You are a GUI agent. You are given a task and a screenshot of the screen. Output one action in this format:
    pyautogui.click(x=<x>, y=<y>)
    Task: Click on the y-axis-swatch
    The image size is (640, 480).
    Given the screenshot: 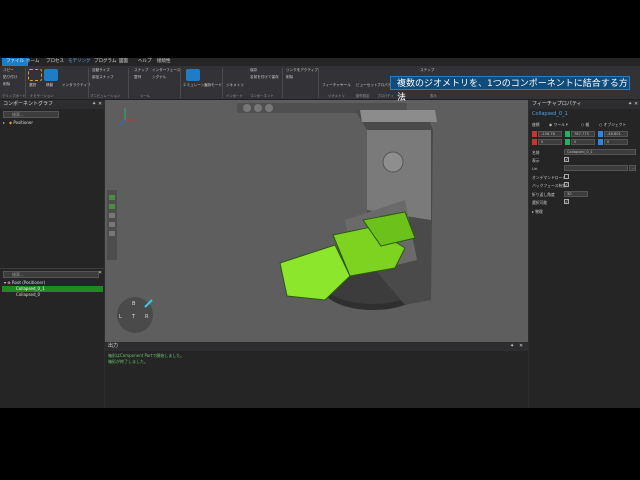 What is the action you would take?
    pyautogui.click(x=567, y=134)
    